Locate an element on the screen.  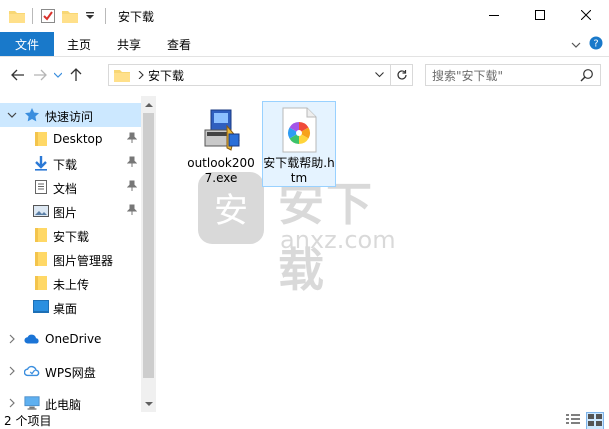
nav-label: 图片管理器 is located at coordinates (83, 261).